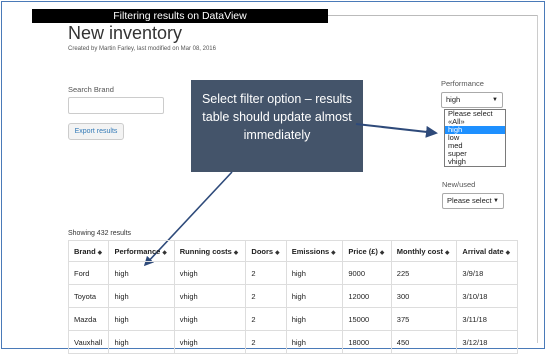 The width and height of the screenshot is (547, 354). What do you see at coordinates (367, 273) in the screenshot?
I see `table-cell: 9000` at bounding box center [367, 273].